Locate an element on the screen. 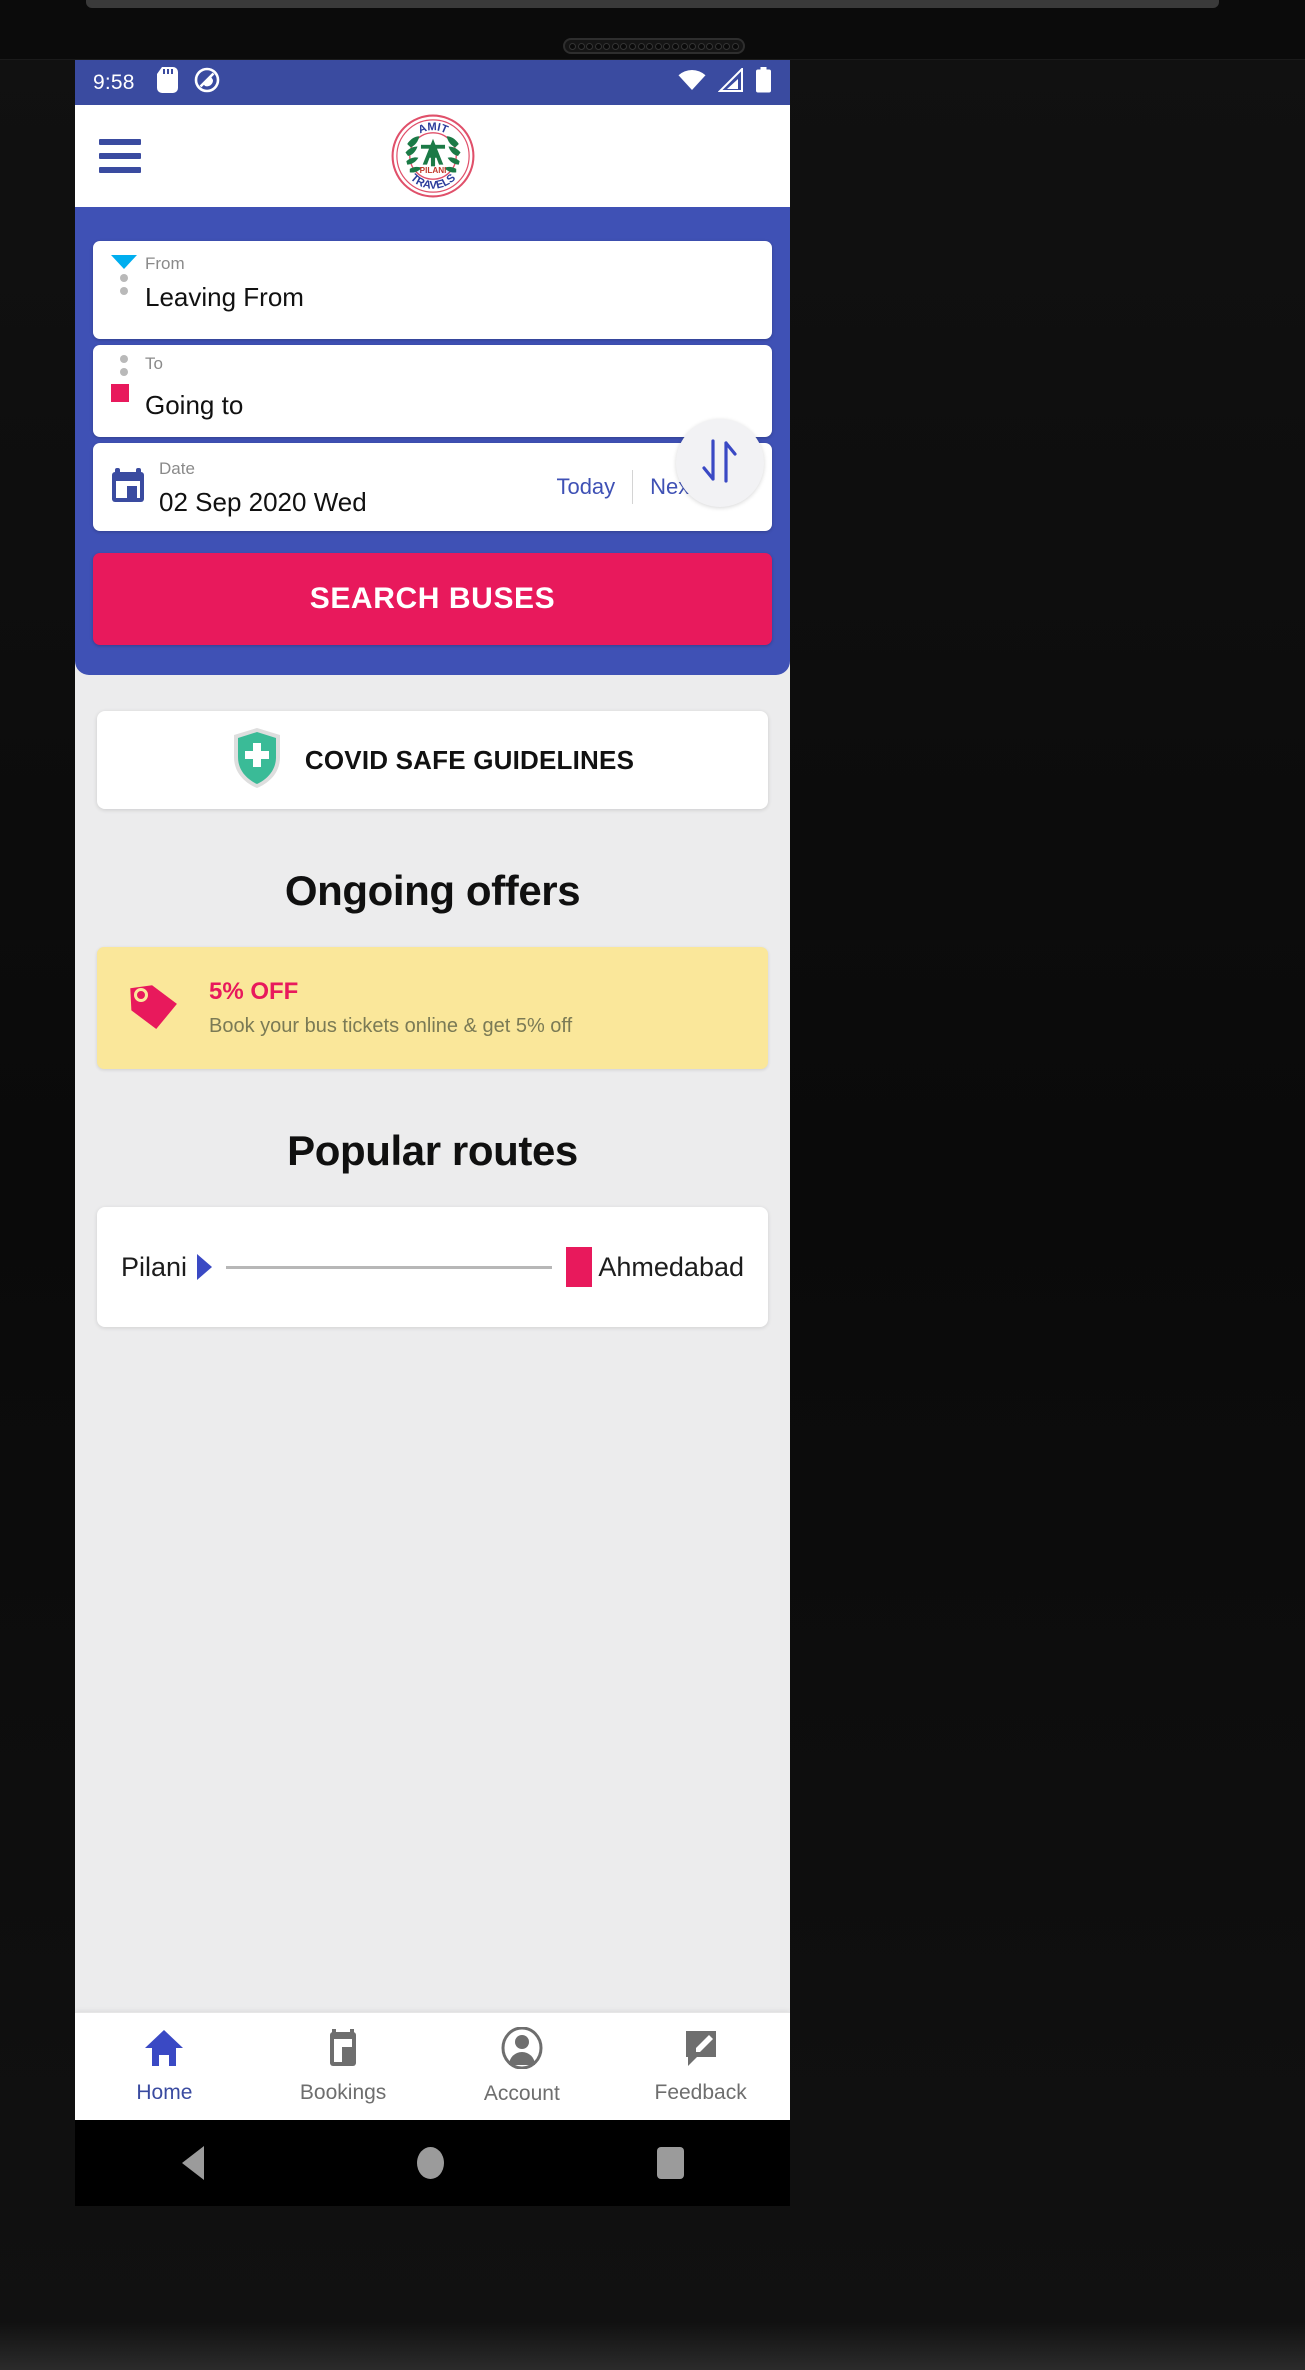  route-row: Pilani Ahmedabad is located at coordinates (432, 1267).